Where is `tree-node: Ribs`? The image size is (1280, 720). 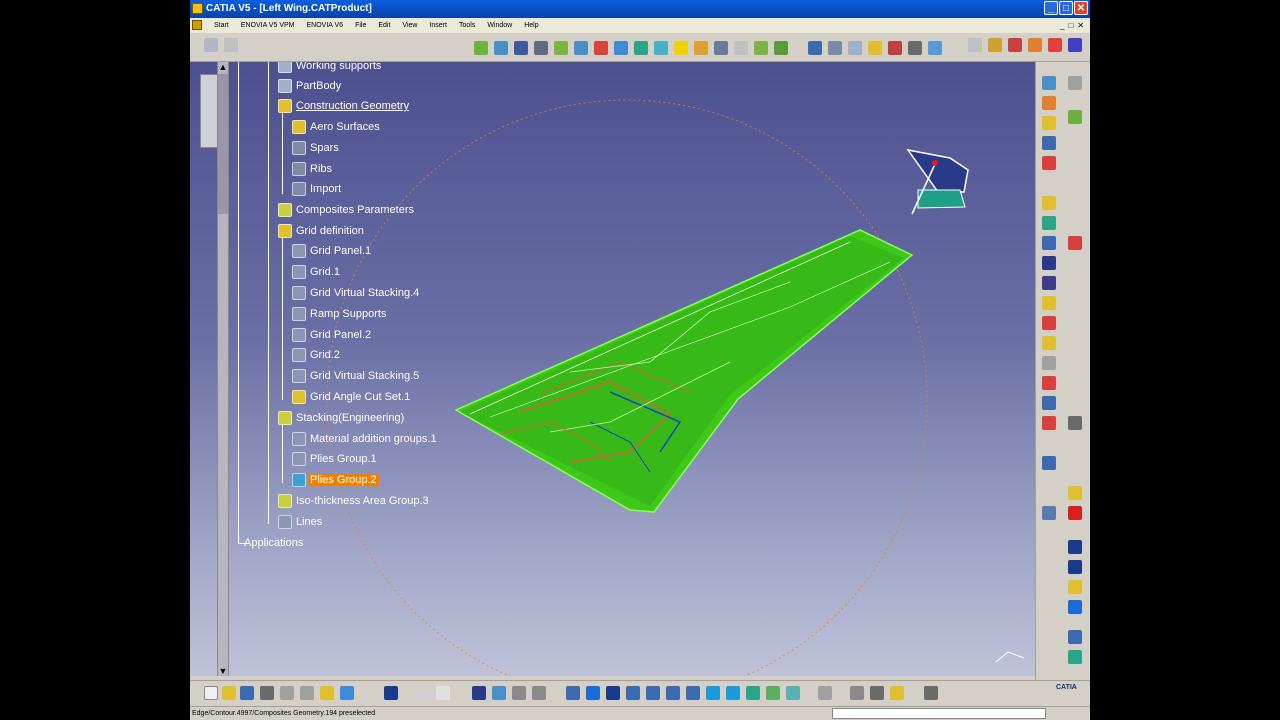 tree-node: Ribs is located at coordinates (313, 169).